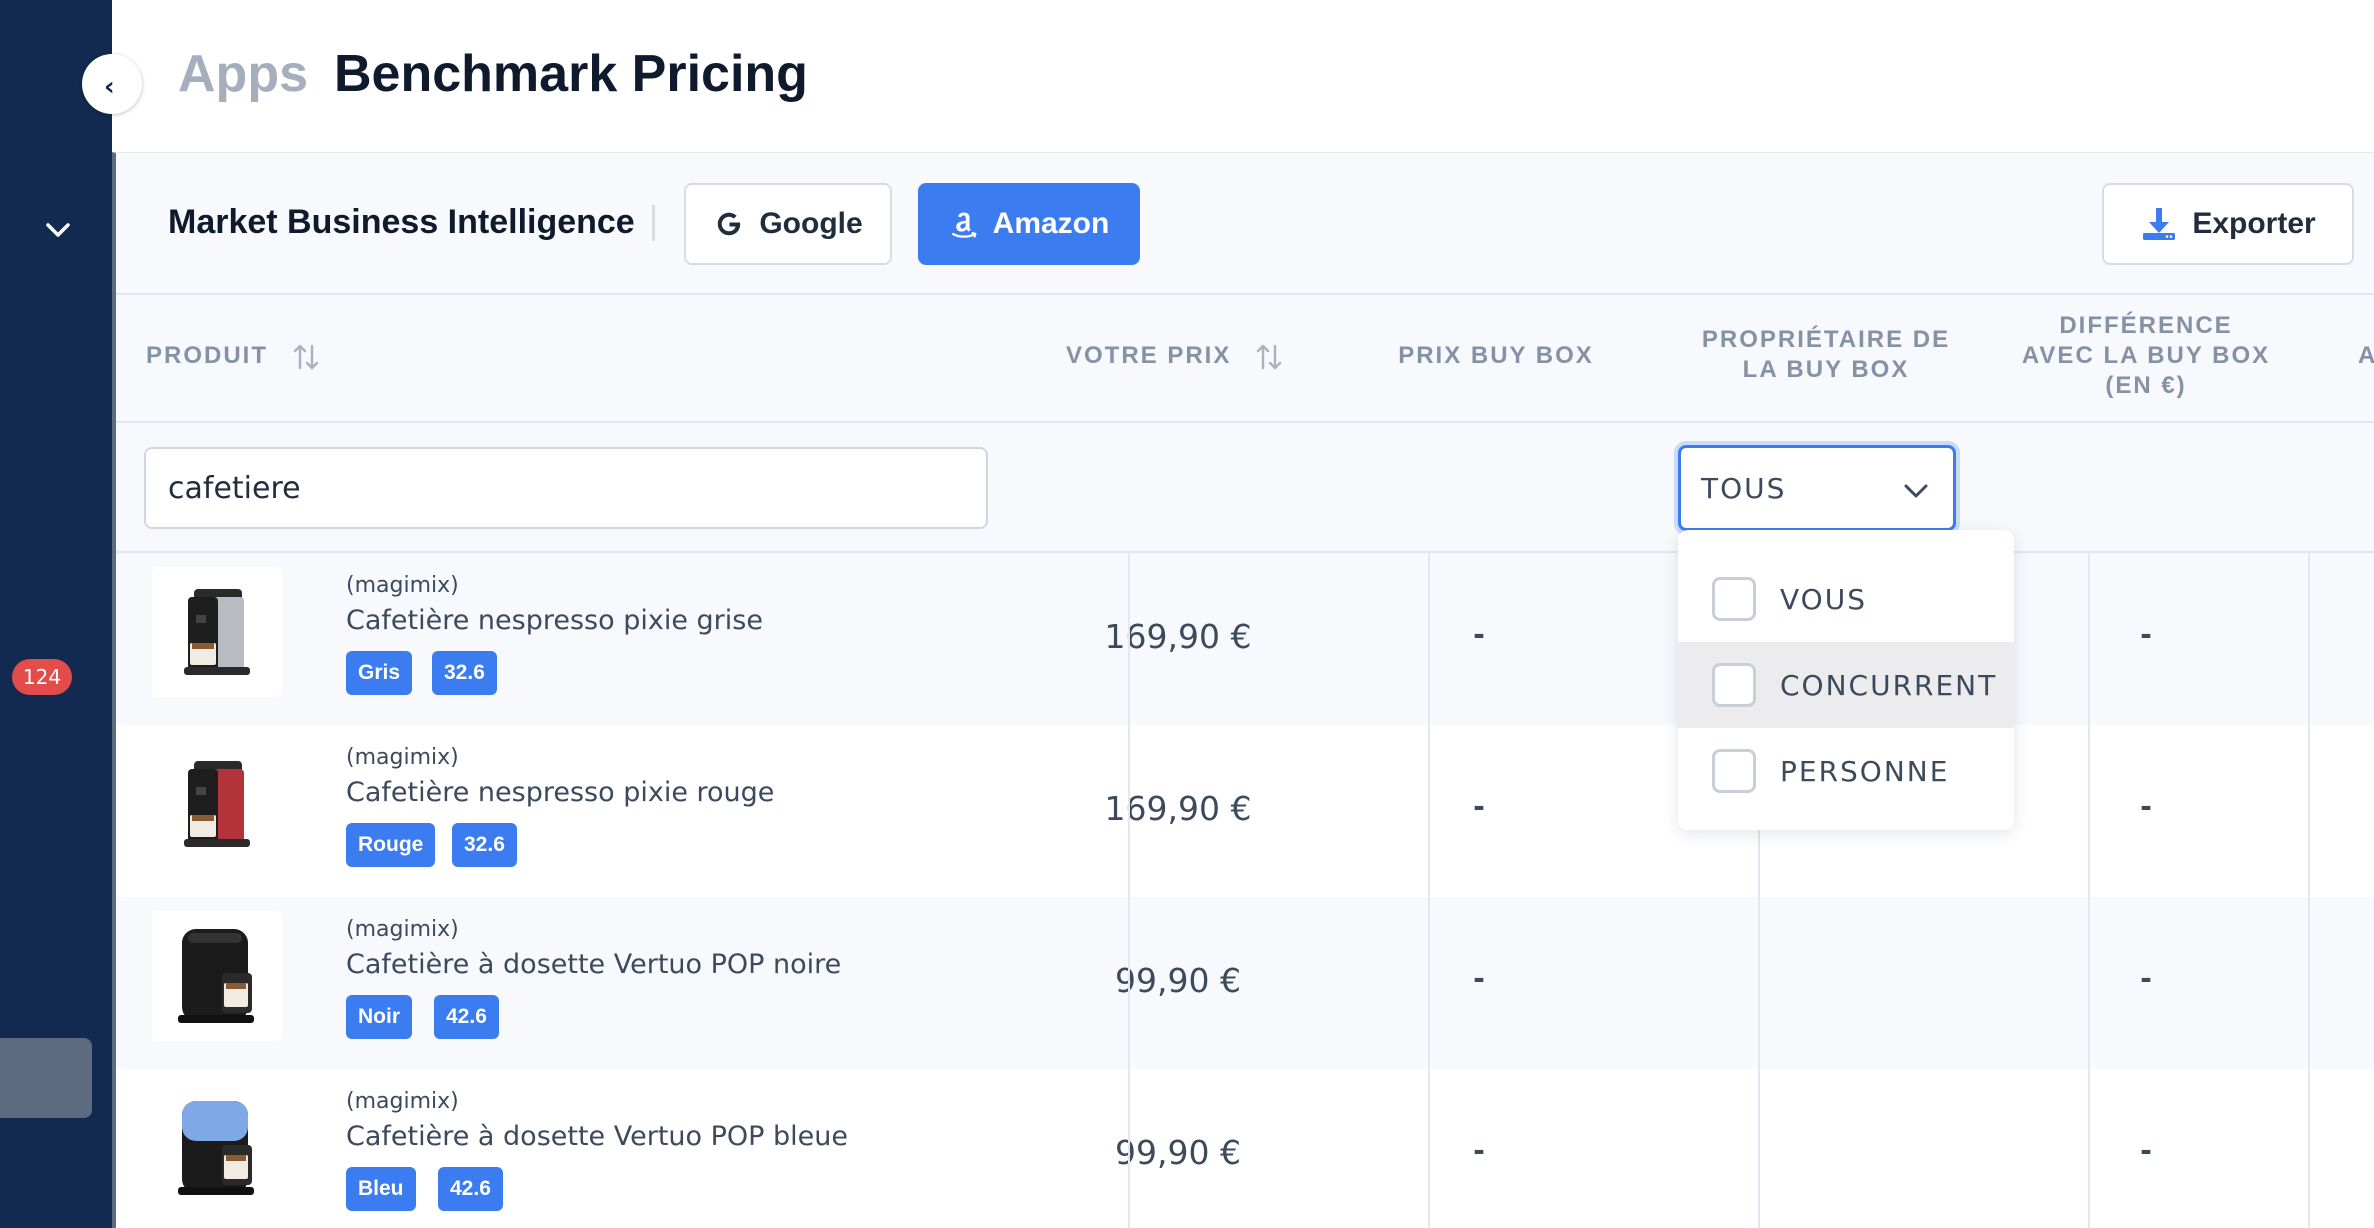 This screenshot has height=1228, width=2374. Describe the element at coordinates (1865, 771) in the screenshot. I see `owner-option-label: PERSONNE` at that location.